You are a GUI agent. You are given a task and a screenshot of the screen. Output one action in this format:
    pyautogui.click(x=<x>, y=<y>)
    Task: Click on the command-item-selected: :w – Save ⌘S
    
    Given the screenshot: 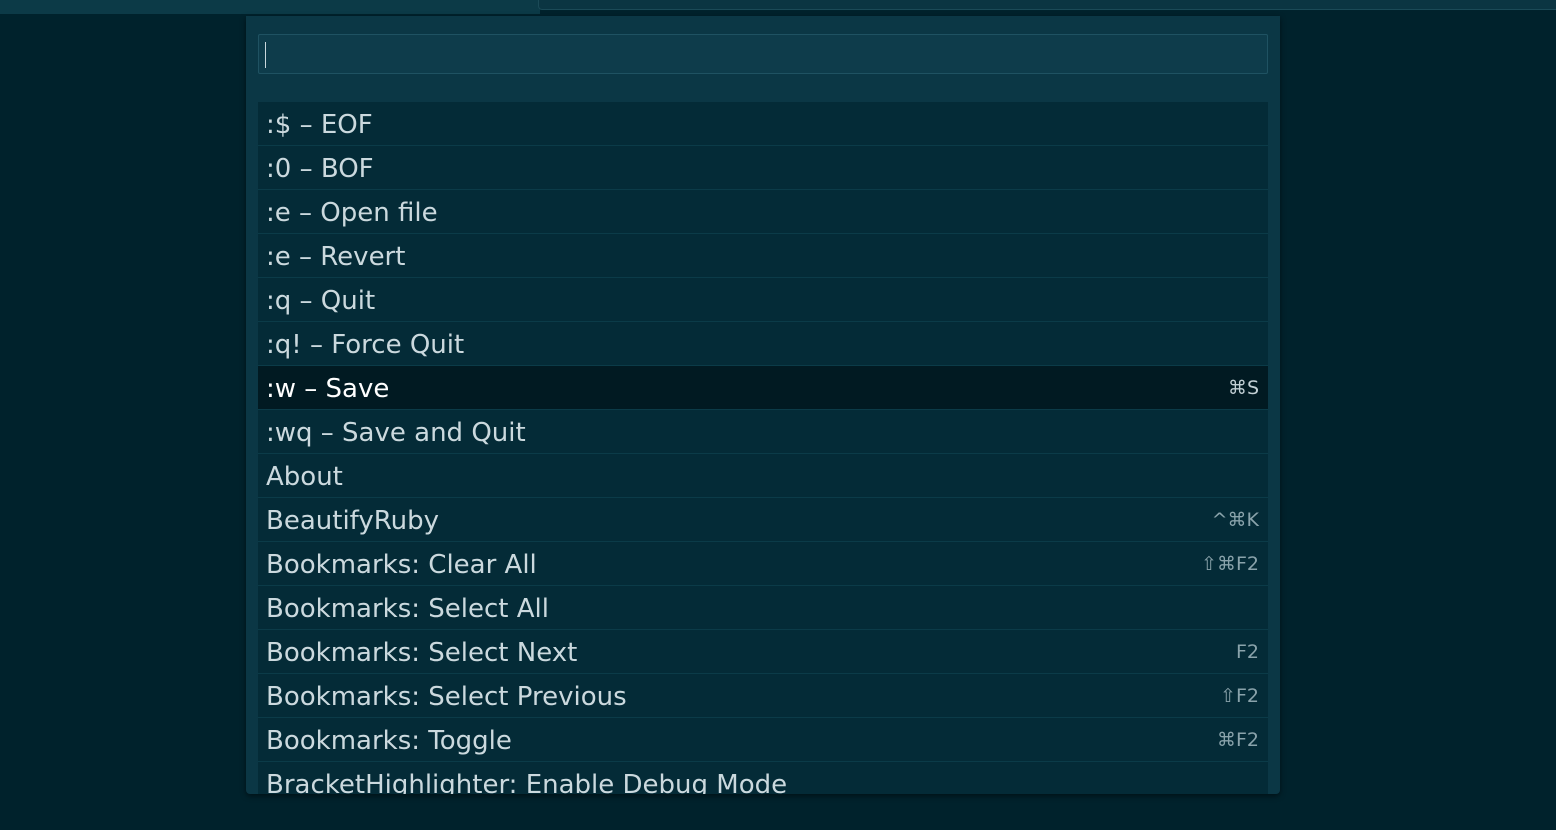 What is the action you would take?
    pyautogui.click(x=763, y=388)
    